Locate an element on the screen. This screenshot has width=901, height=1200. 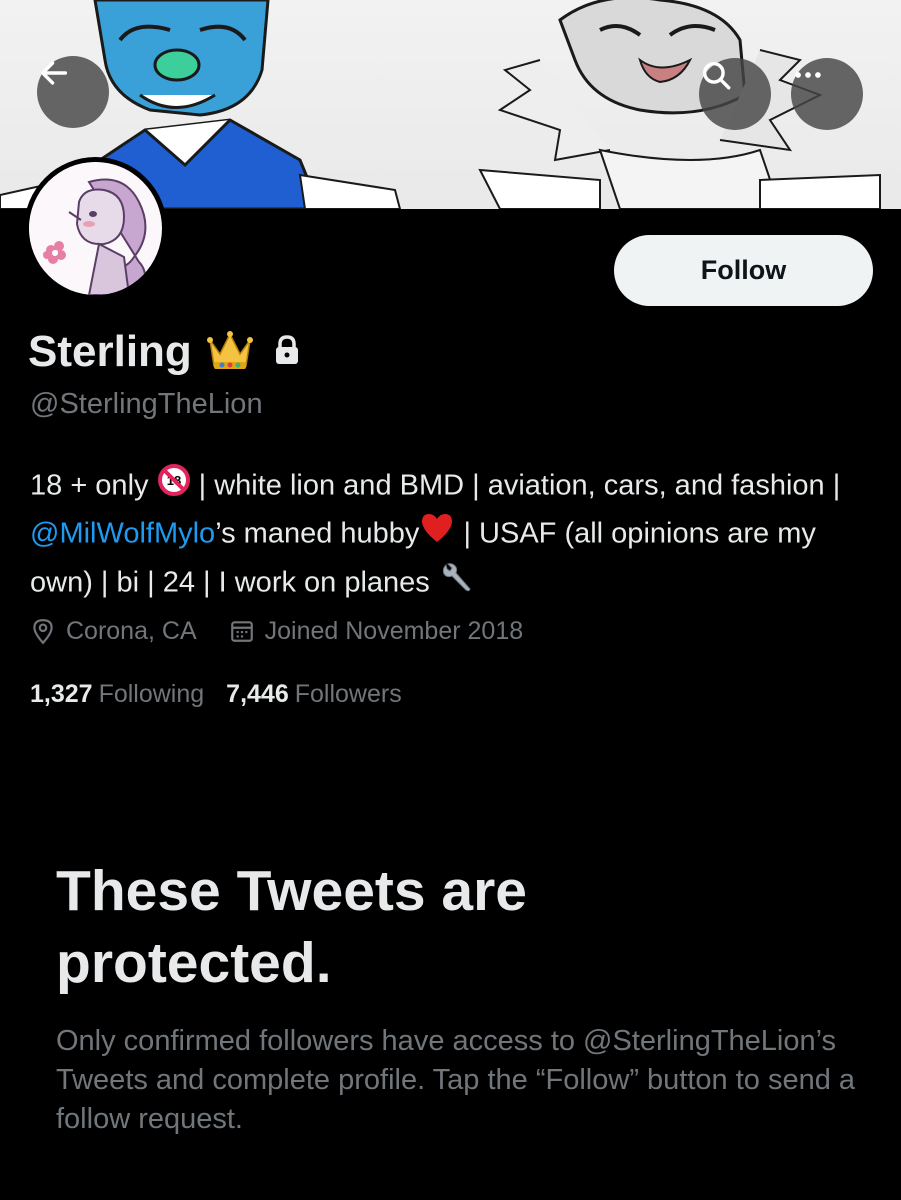
following-count: 1,327 is located at coordinates (61, 694).